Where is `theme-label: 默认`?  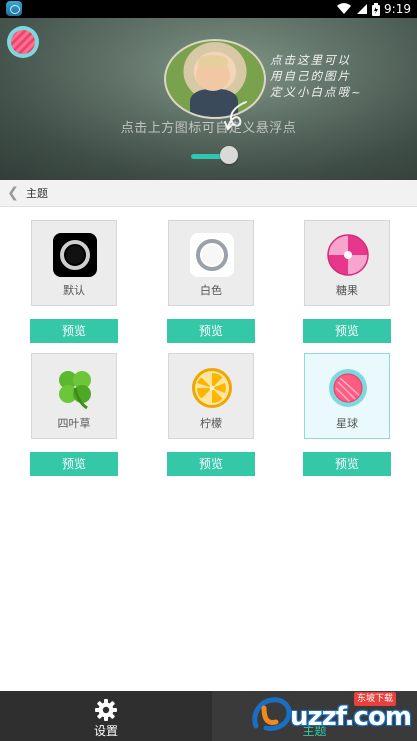 theme-label: 默认 is located at coordinates (74, 290).